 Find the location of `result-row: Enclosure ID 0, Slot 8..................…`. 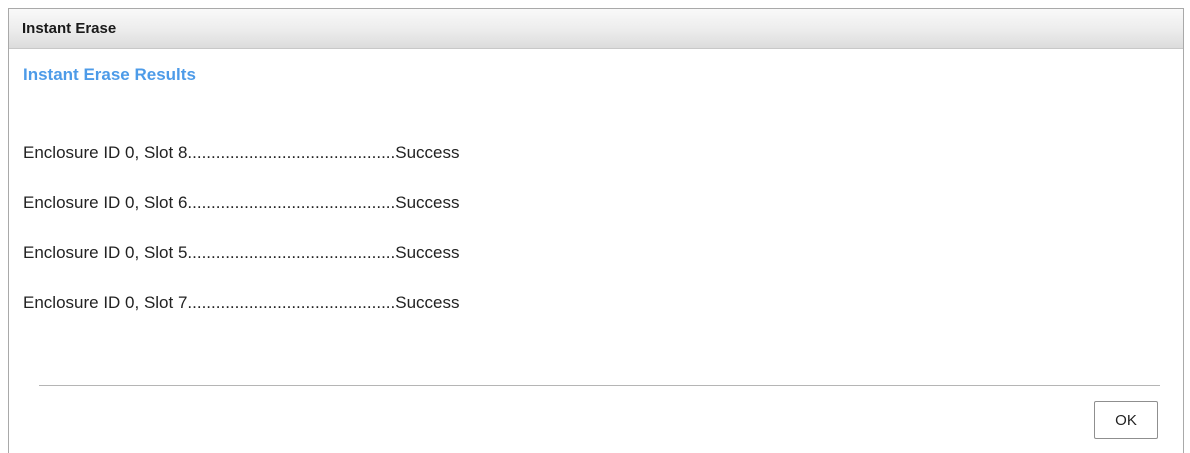

result-row: Enclosure ID 0, Slot 8..................… is located at coordinates (241, 152).